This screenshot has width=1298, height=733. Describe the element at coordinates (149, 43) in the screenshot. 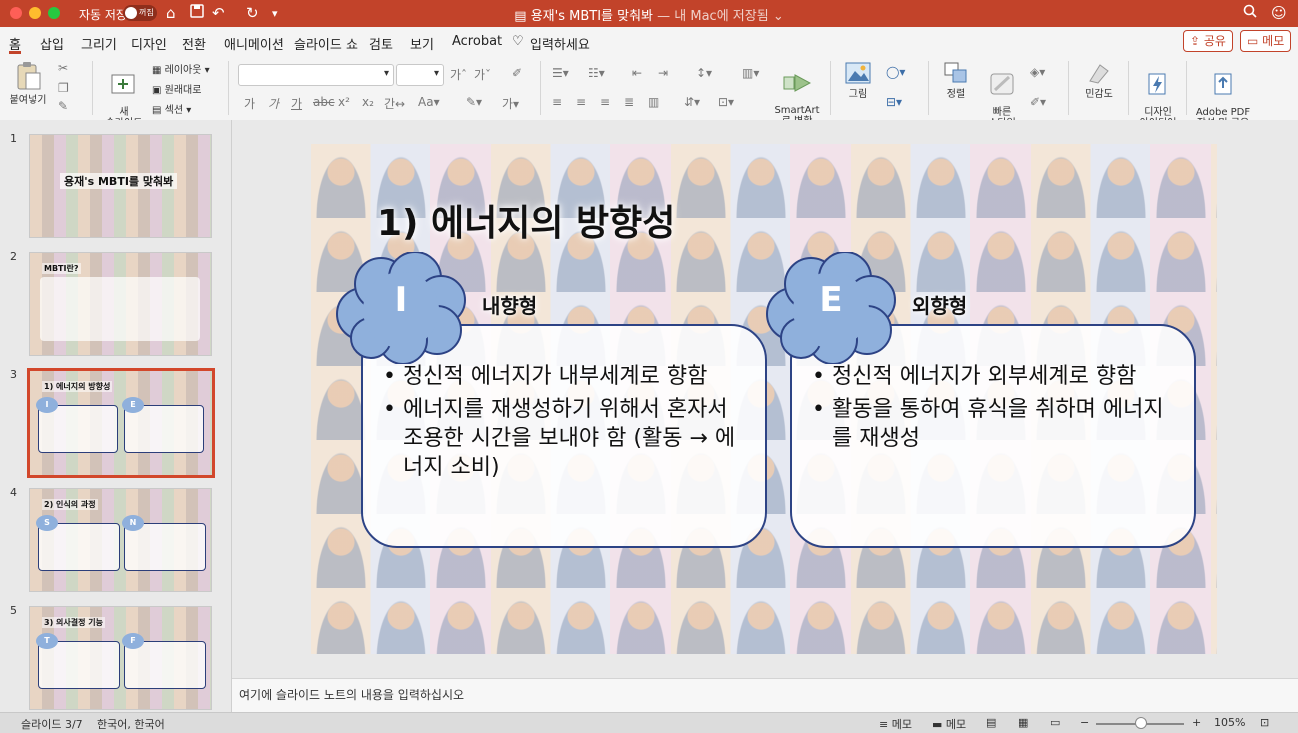

I see `tab-design: 디자인` at that location.